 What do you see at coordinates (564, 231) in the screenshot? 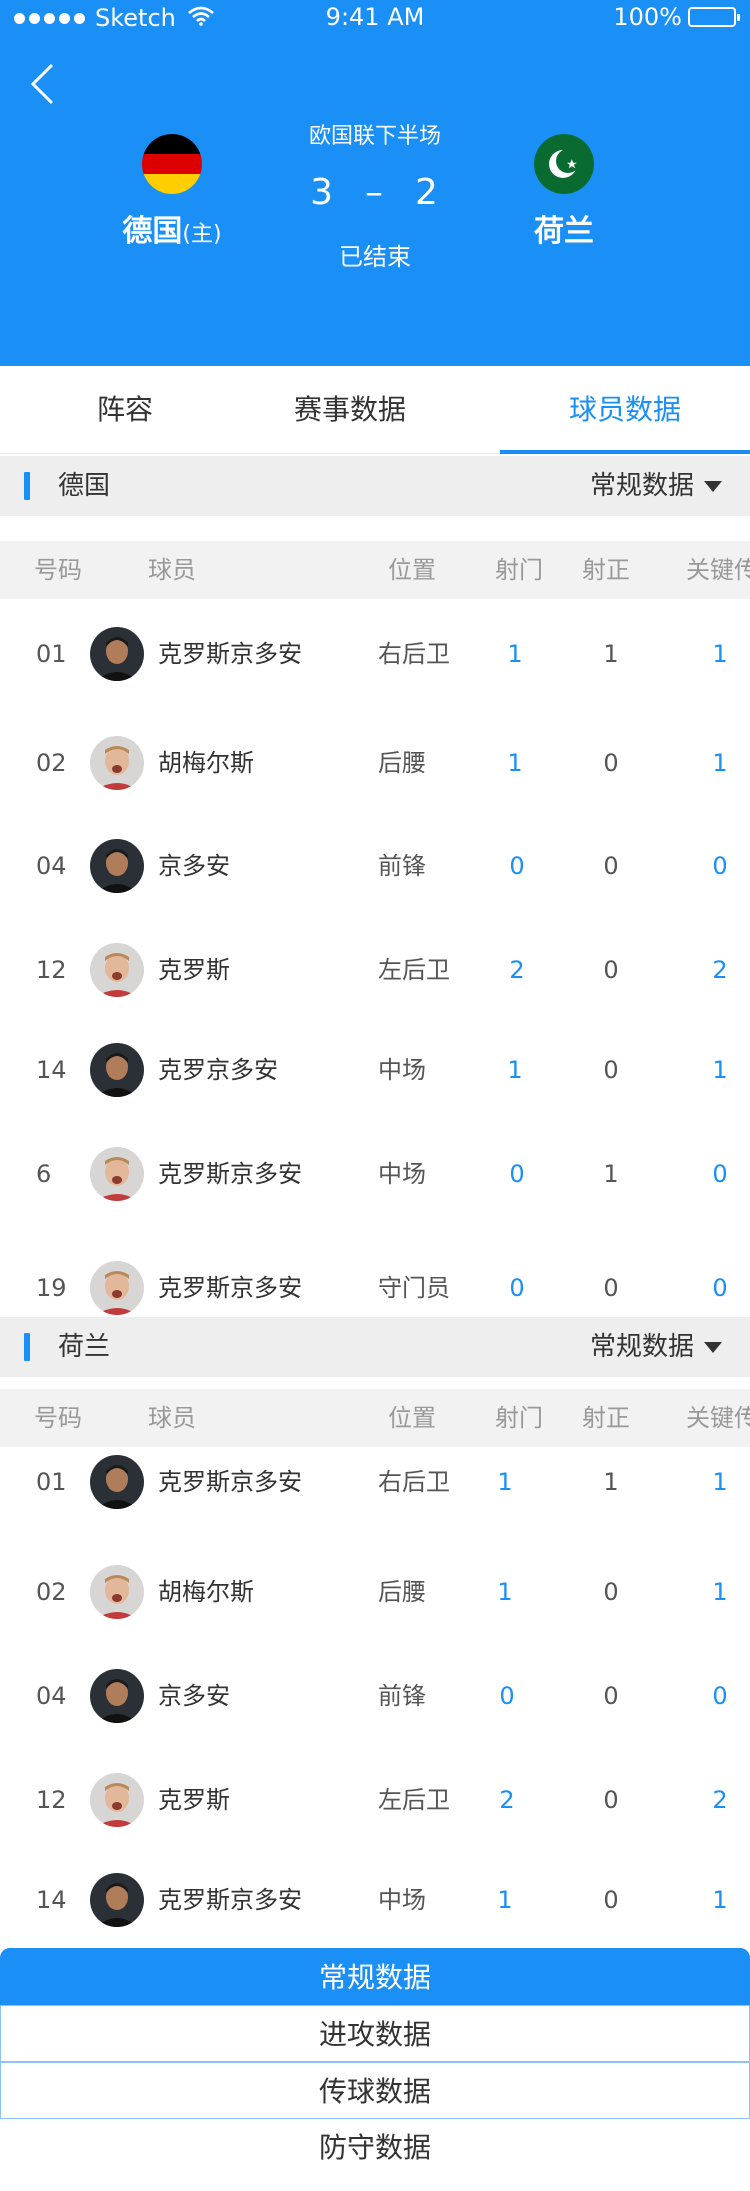
I see `away-team-name: 荷兰` at bounding box center [564, 231].